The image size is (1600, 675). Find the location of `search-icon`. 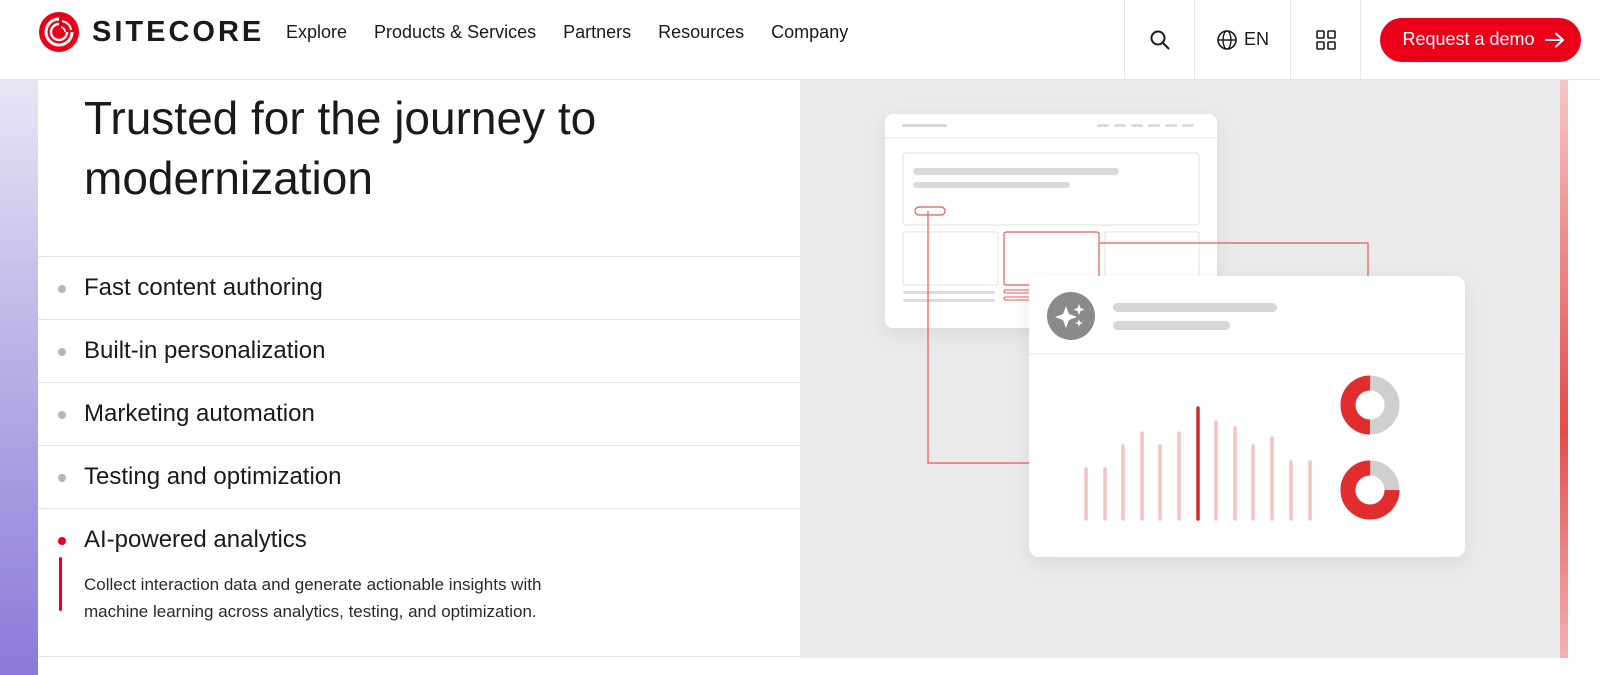

search-icon is located at coordinates (1159, 39).